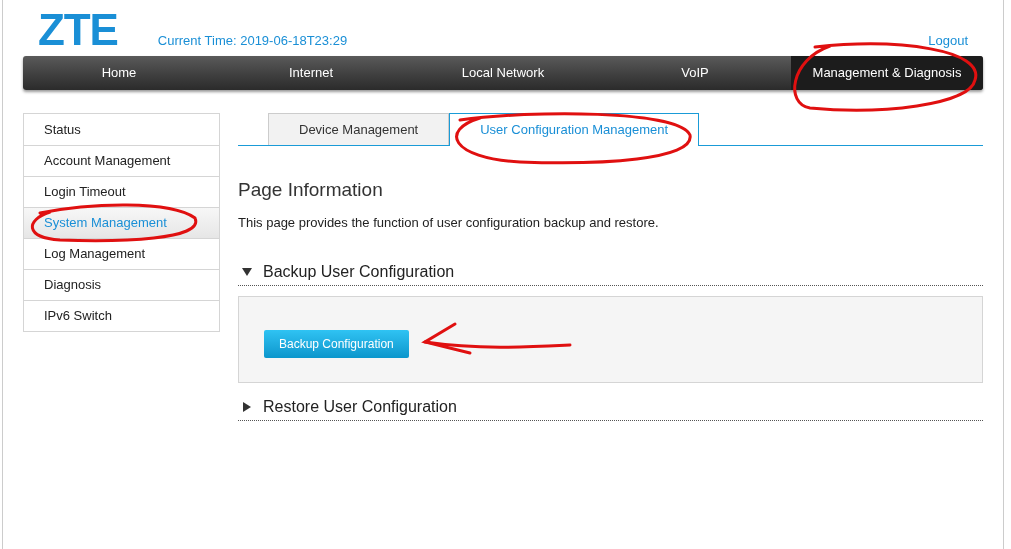 The width and height of the screenshot is (1011, 549). Describe the element at coordinates (121, 253) in the screenshot. I see `sidebar-item: Log Management` at that location.